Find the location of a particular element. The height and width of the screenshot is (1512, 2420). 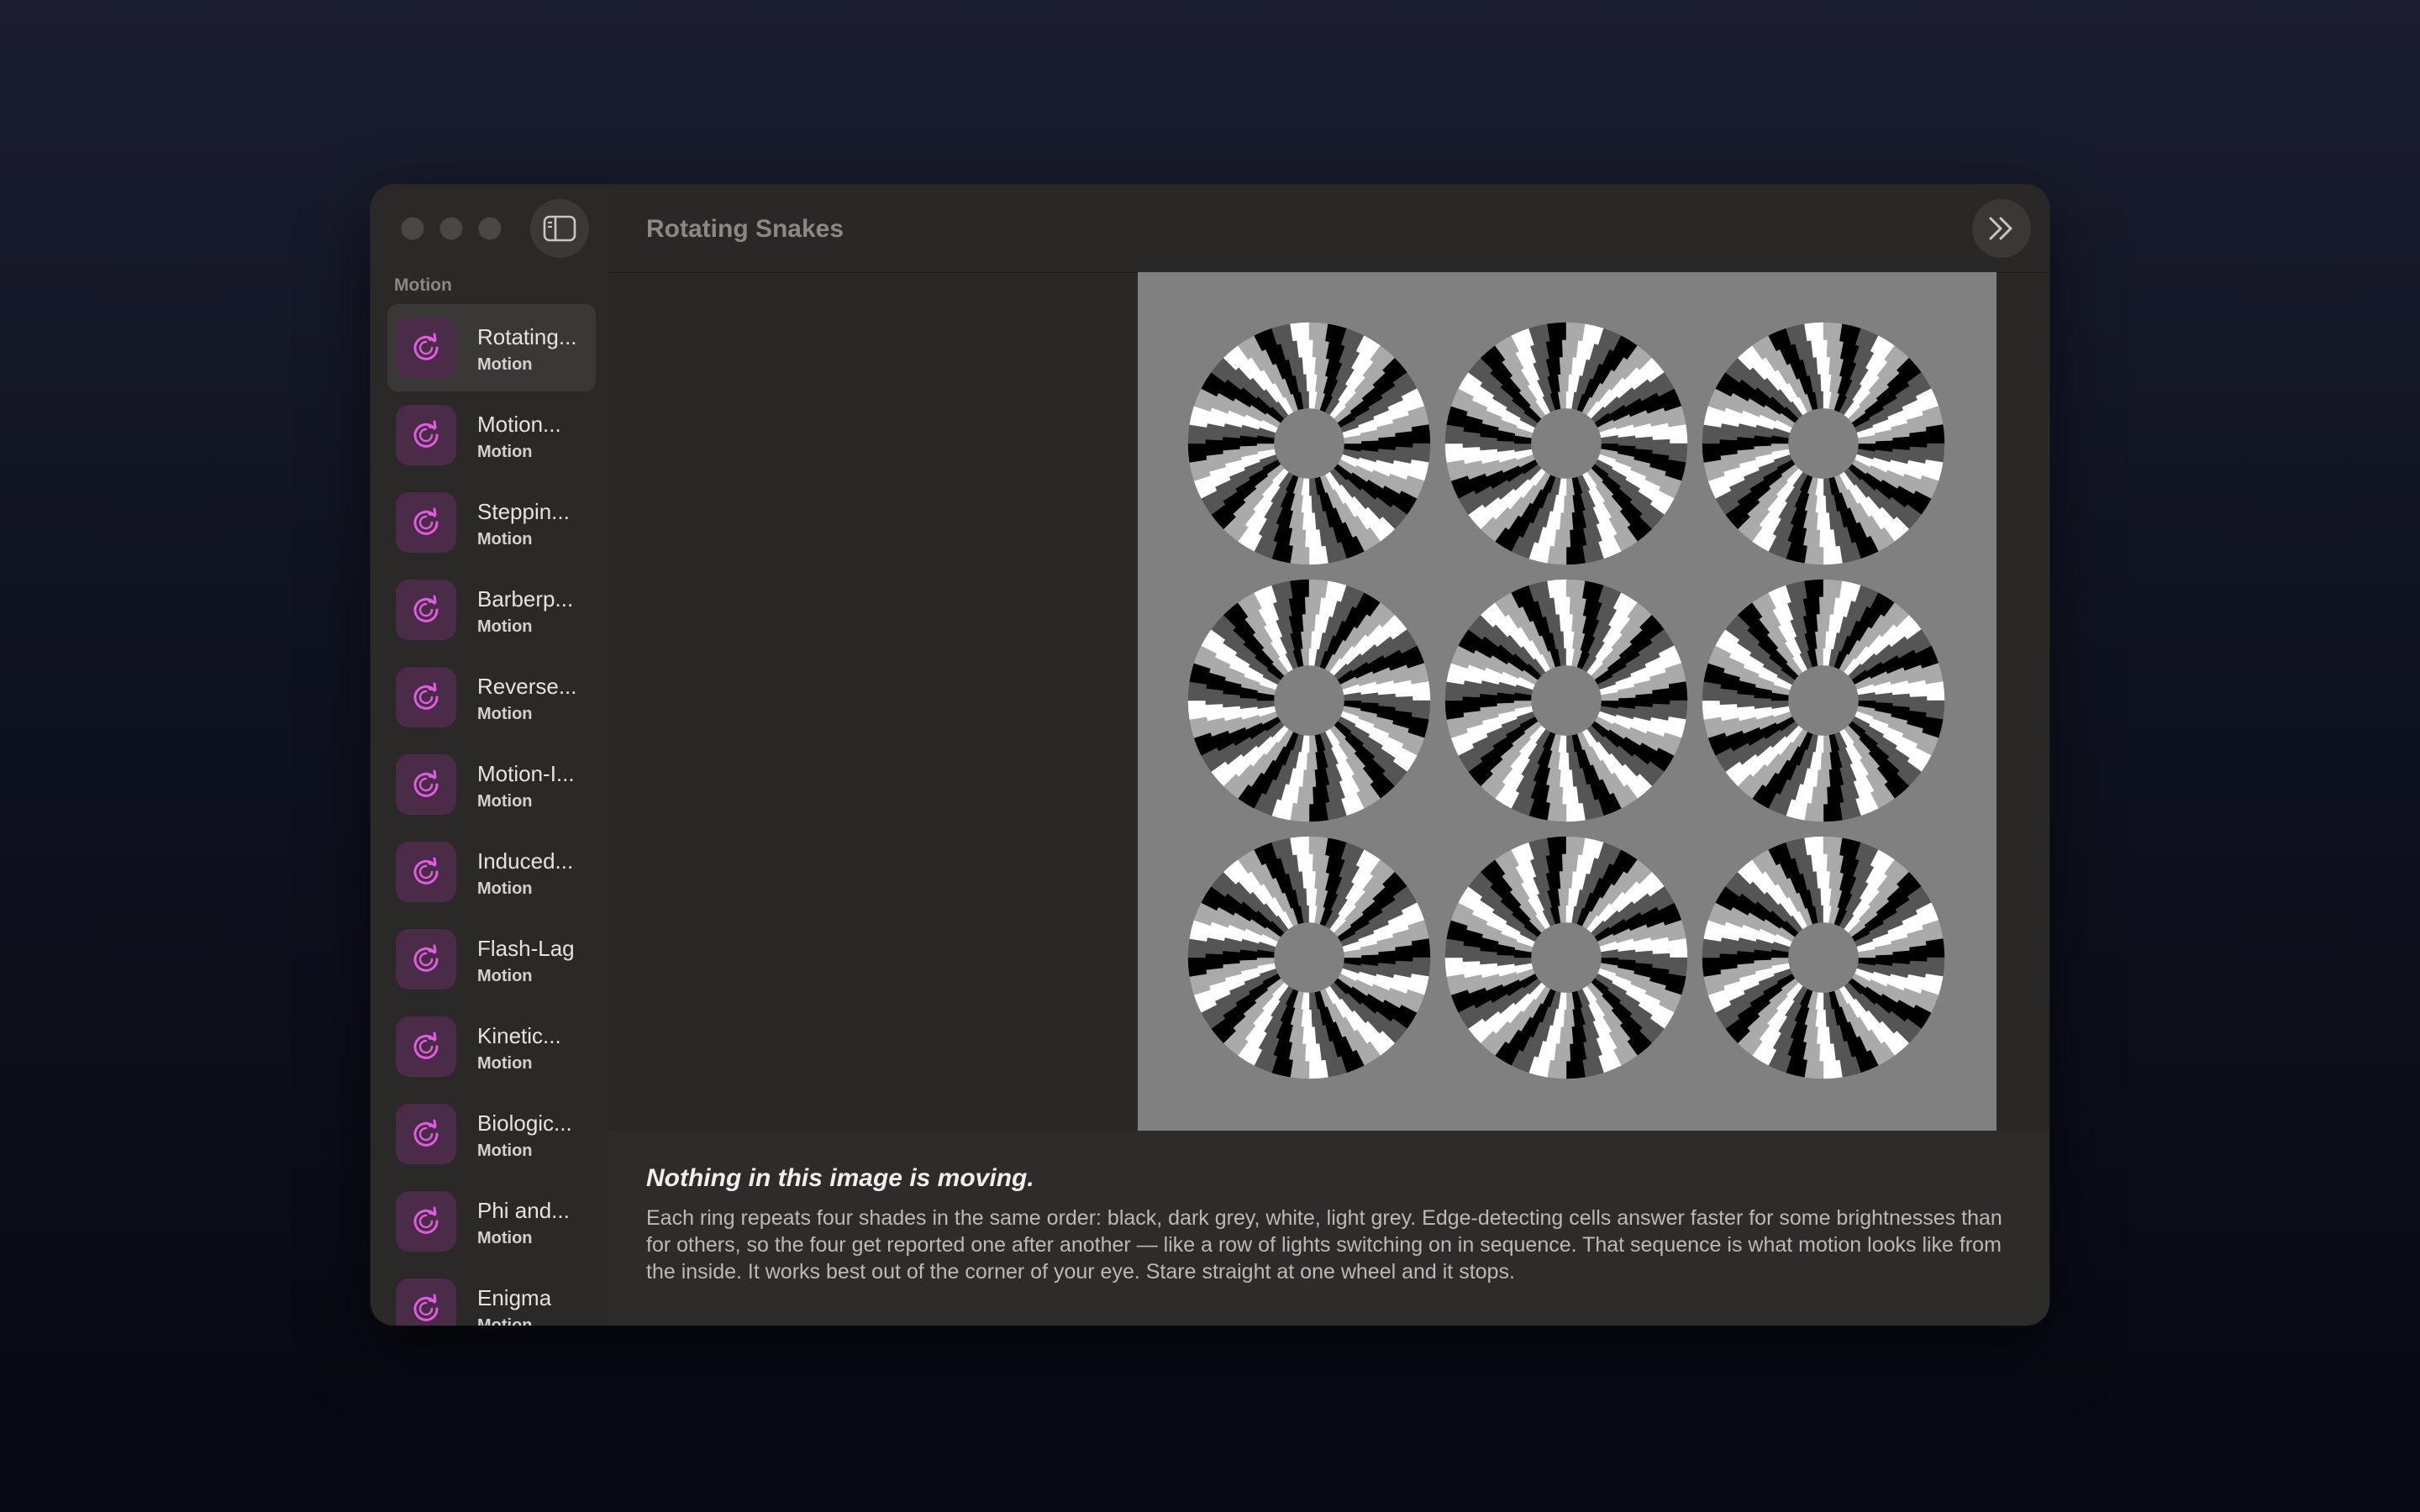

sidebar-item: Rotating... Motion is located at coordinates (492, 347).